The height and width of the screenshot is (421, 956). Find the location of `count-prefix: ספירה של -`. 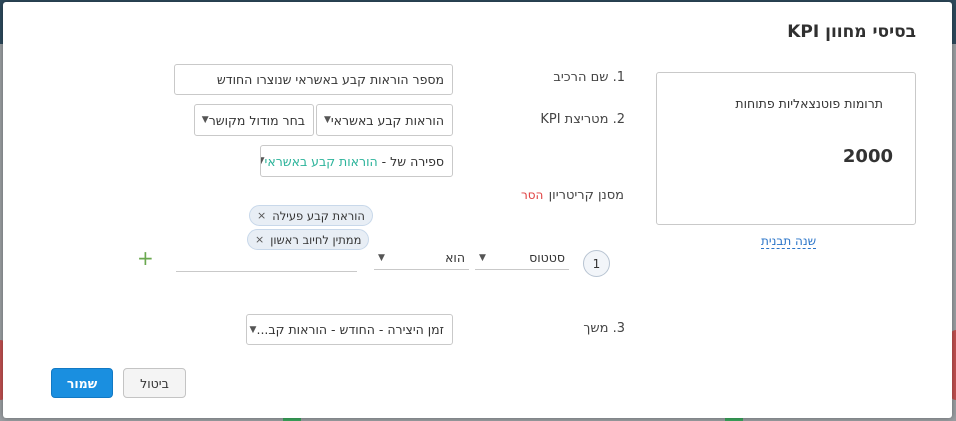

count-prefix: ספירה של - is located at coordinates (410, 161).